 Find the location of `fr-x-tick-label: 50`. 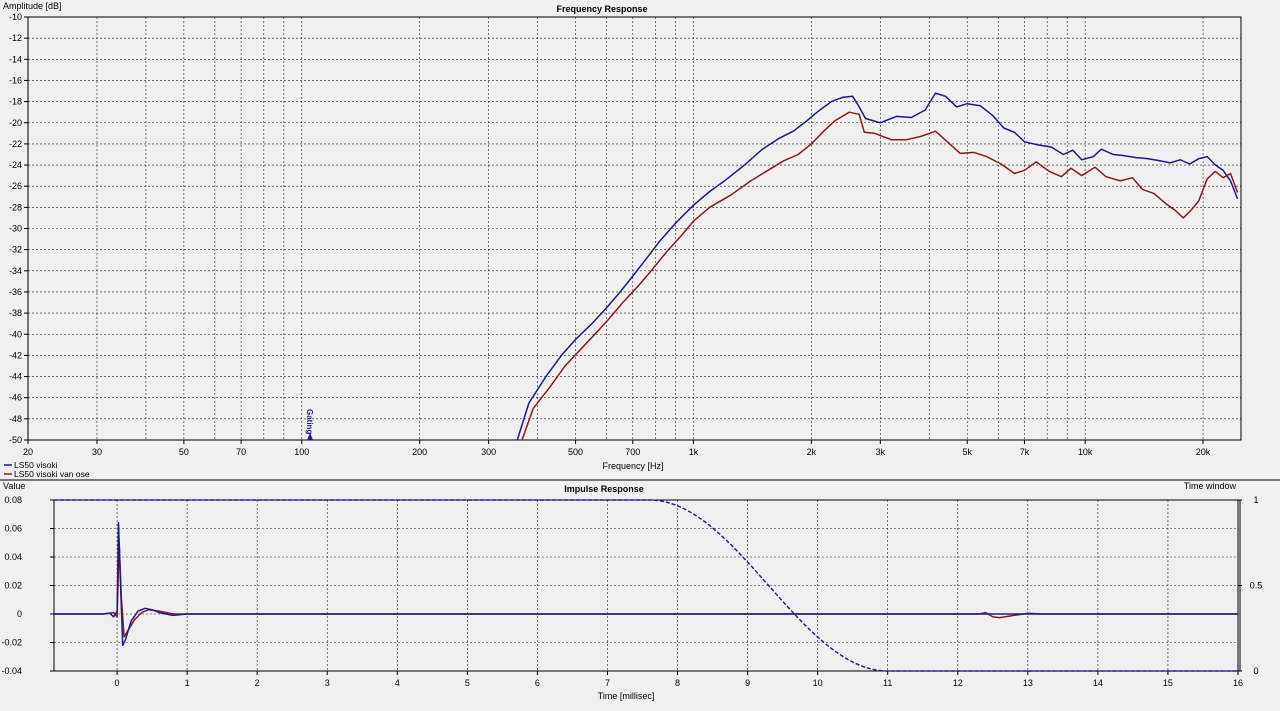

fr-x-tick-label: 50 is located at coordinates (184, 452).